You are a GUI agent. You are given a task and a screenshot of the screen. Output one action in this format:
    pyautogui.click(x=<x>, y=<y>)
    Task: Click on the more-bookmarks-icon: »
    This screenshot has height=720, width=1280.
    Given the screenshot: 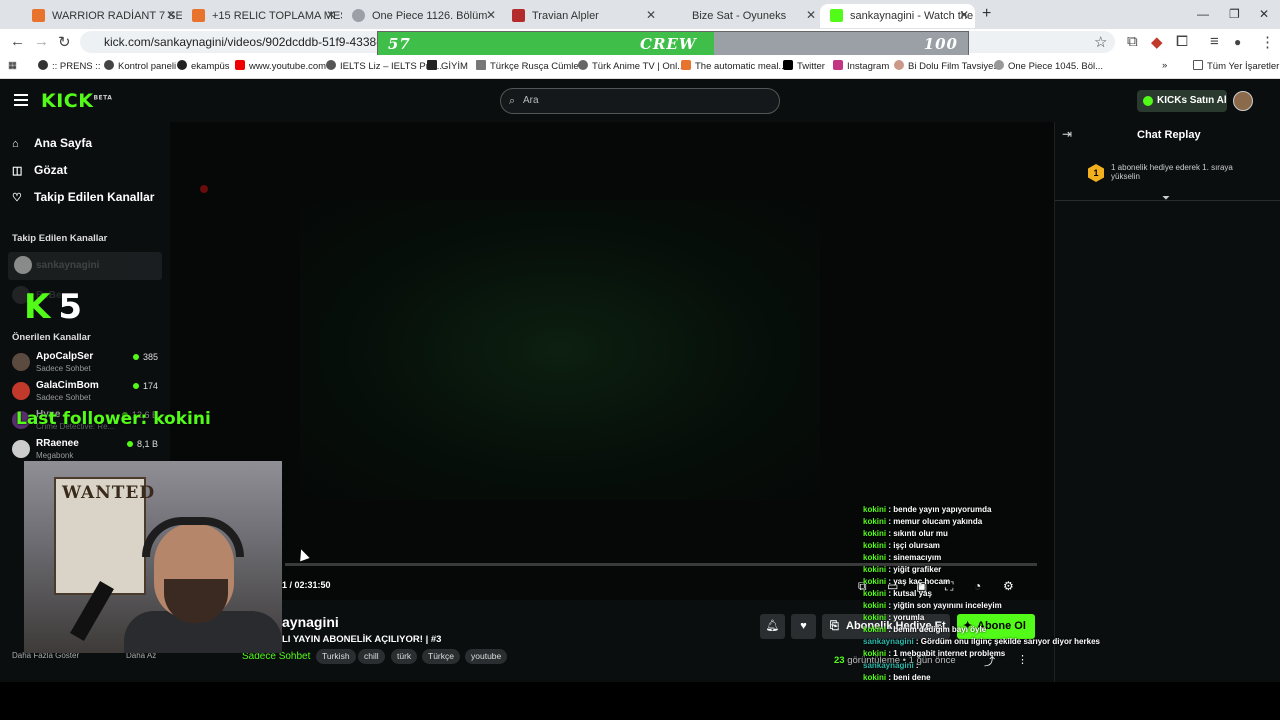 What is the action you would take?
    pyautogui.click(x=1164, y=65)
    